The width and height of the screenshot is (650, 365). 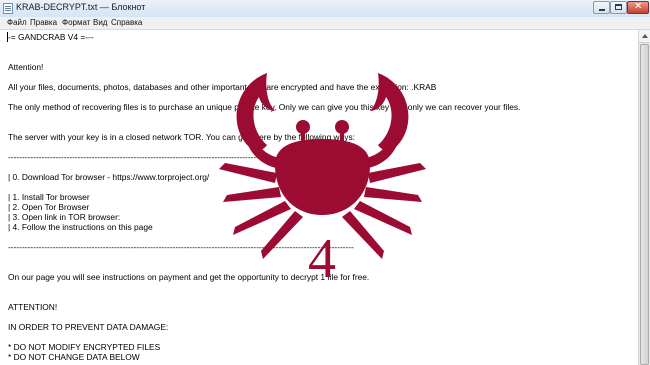 I want to click on minimize-button, so click(x=601, y=7).